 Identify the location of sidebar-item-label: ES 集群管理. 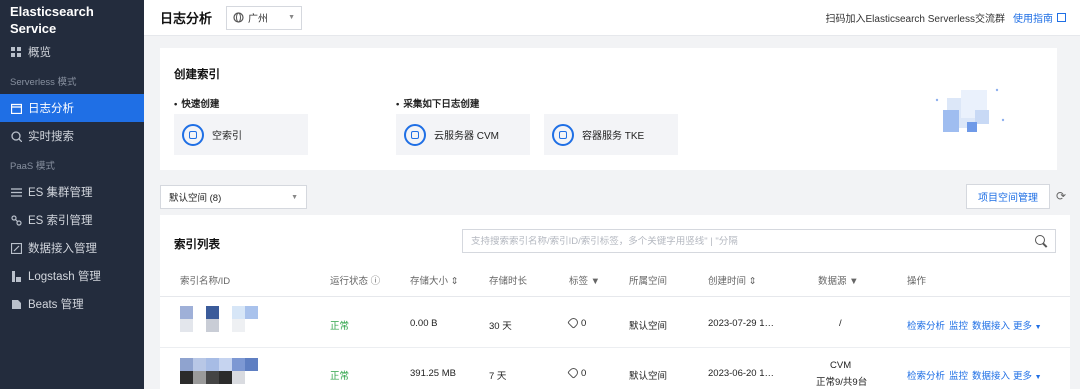
(60, 193).